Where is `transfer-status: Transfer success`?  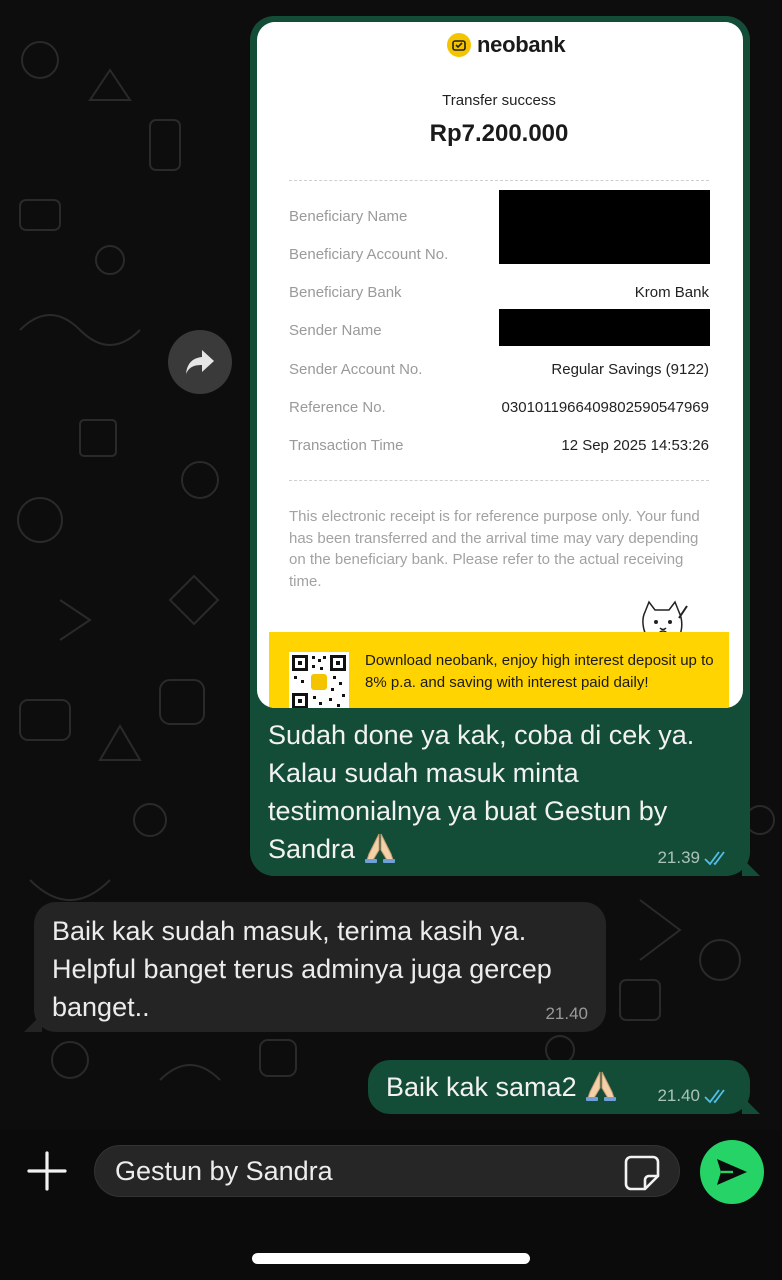 transfer-status: Transfer success is located at coordinates (499, 100).